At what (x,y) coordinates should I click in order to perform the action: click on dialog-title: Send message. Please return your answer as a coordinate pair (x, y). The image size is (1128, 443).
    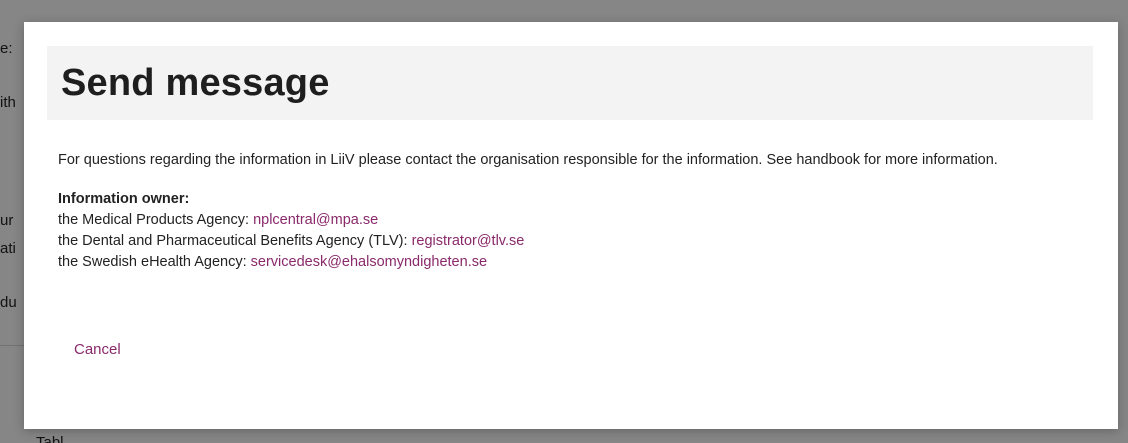
    Looking at the image, I should click on (195, 83).